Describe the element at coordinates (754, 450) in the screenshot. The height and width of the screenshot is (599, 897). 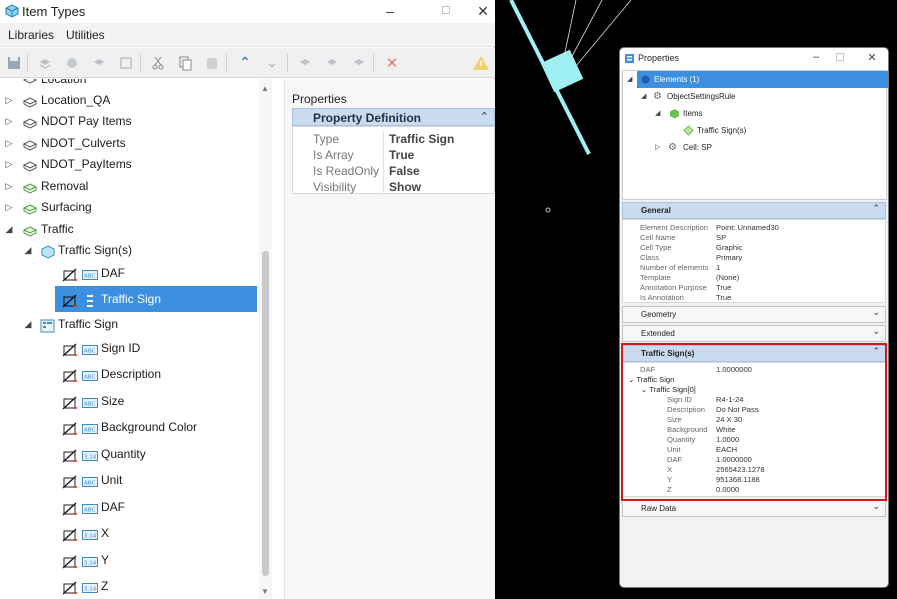
I see `traffic-row: Unit EACH` at that location.